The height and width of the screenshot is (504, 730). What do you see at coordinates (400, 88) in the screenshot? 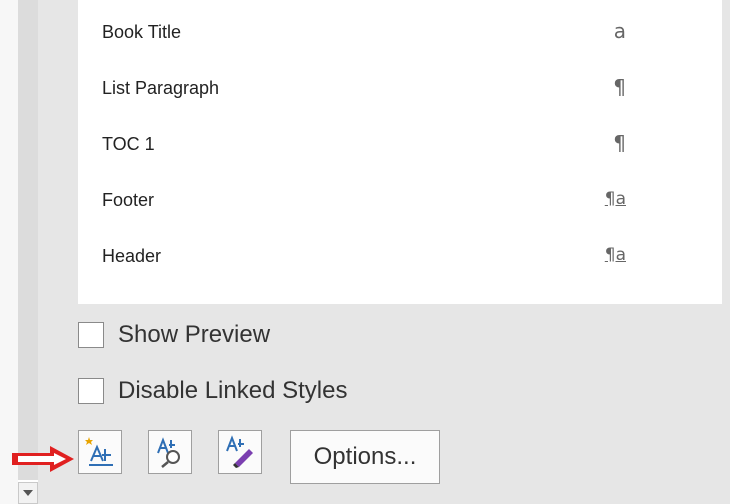
I see `style-item-list-paragraph: List Paragraph ¶` at bounding box center [400, 88].